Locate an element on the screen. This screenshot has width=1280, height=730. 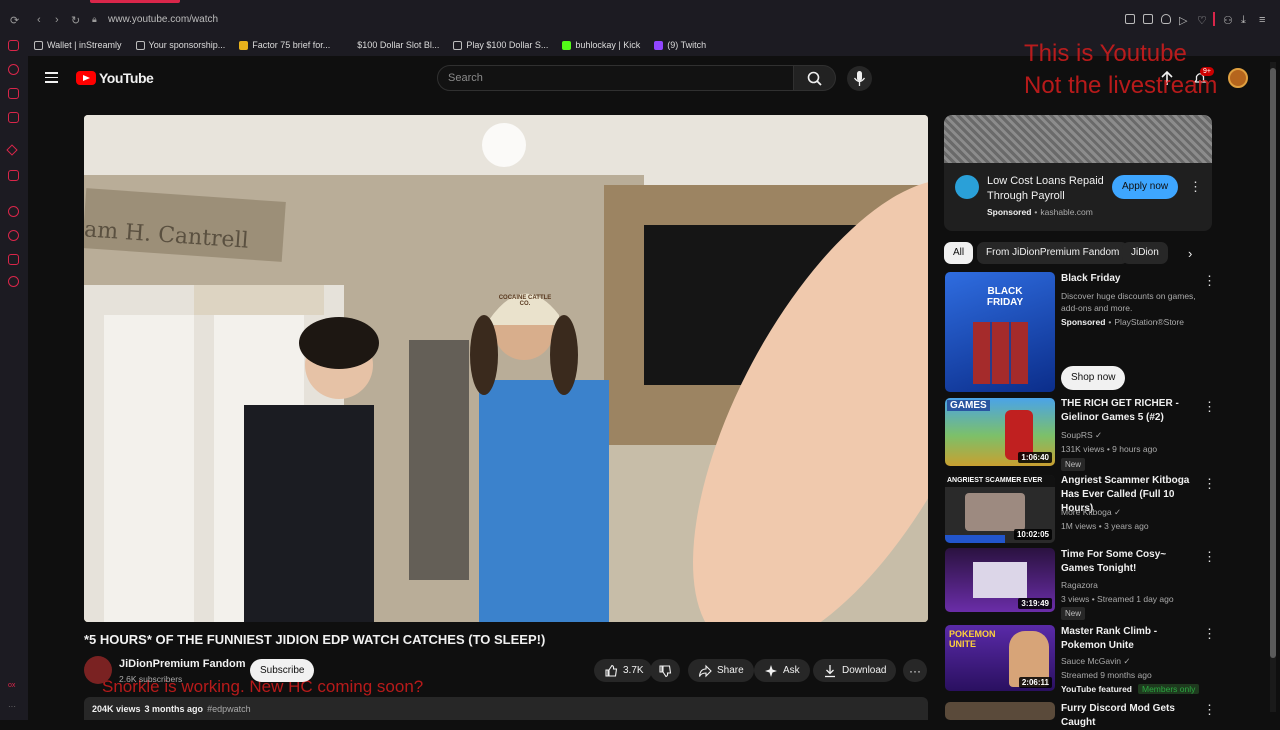
reload-icon: ↻ is located at coordinates (75, 20).